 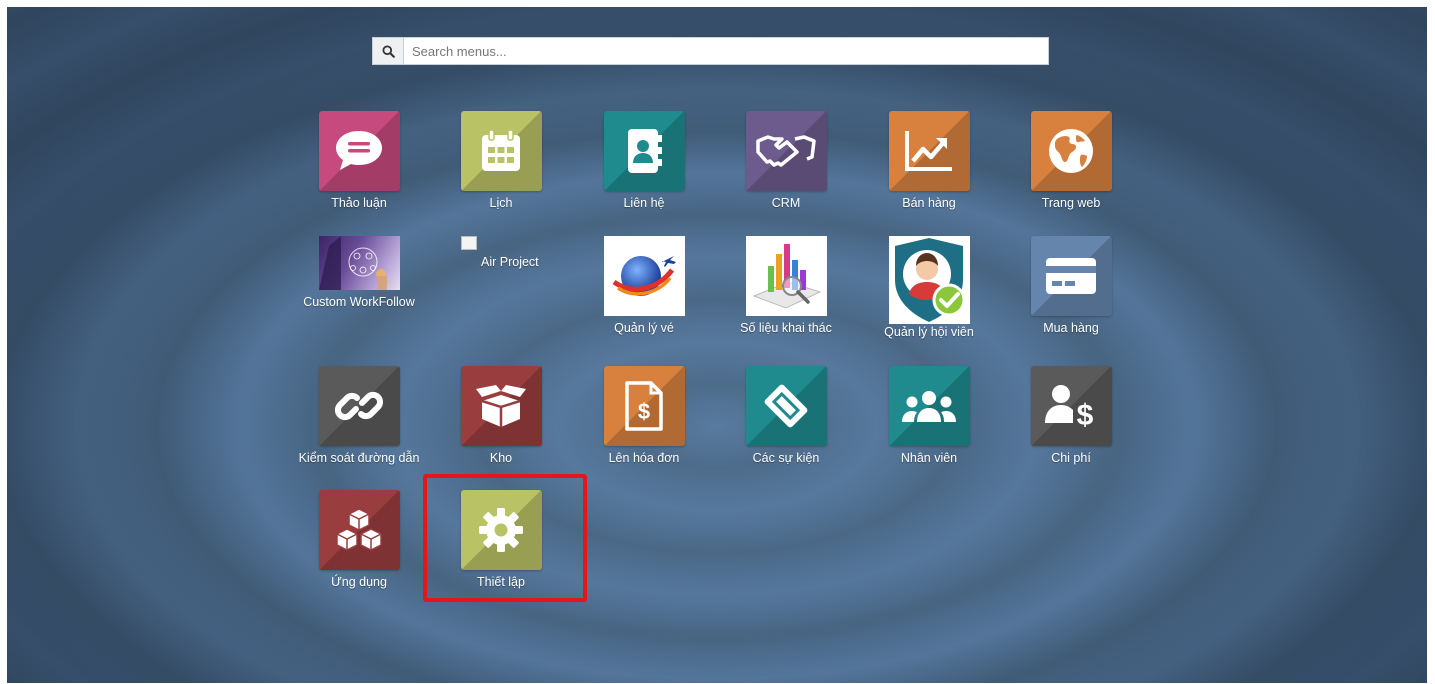 I want to click on app-label: Kho, so click(x=501, y=458).